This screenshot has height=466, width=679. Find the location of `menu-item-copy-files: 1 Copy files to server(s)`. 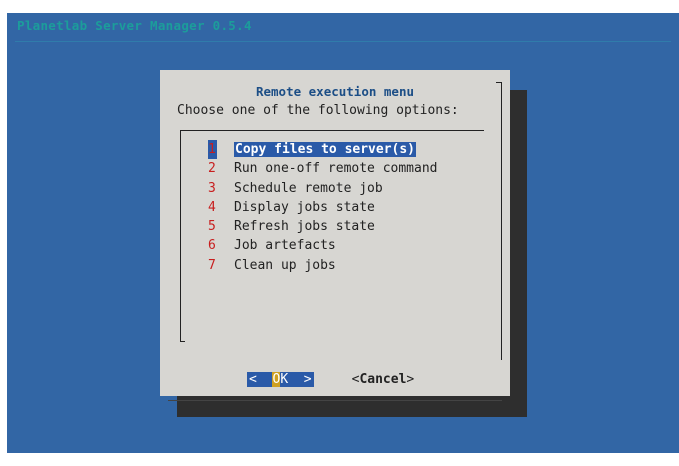

menu-item-copy-files: 1 Copy files to server(s) is located at coordinates (323, 149).